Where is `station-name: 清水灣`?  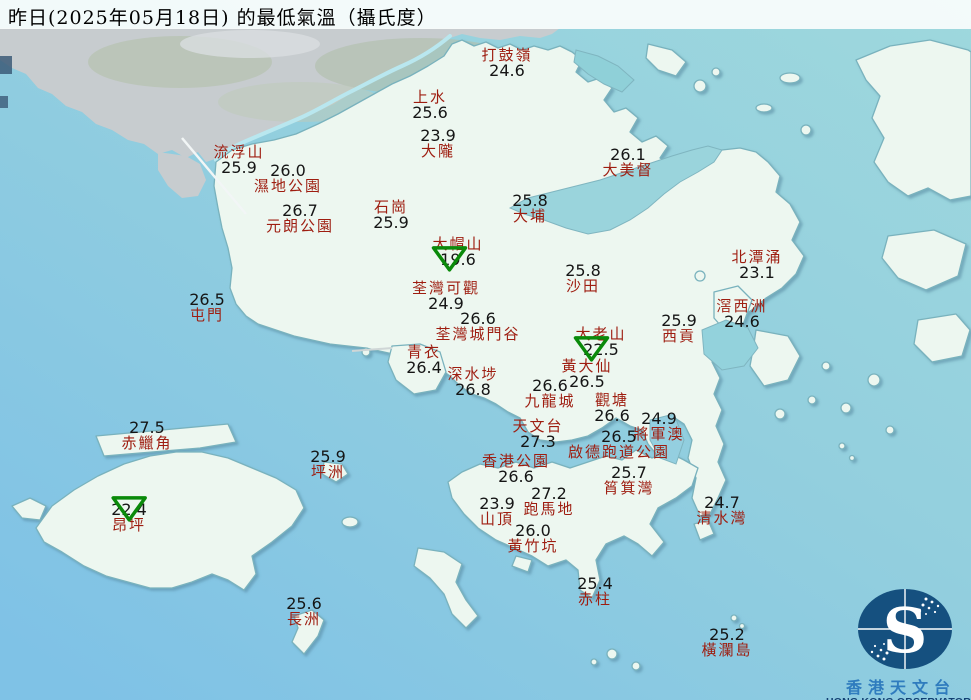 station-name: 清水灣 is located at coordinates (722, 518).